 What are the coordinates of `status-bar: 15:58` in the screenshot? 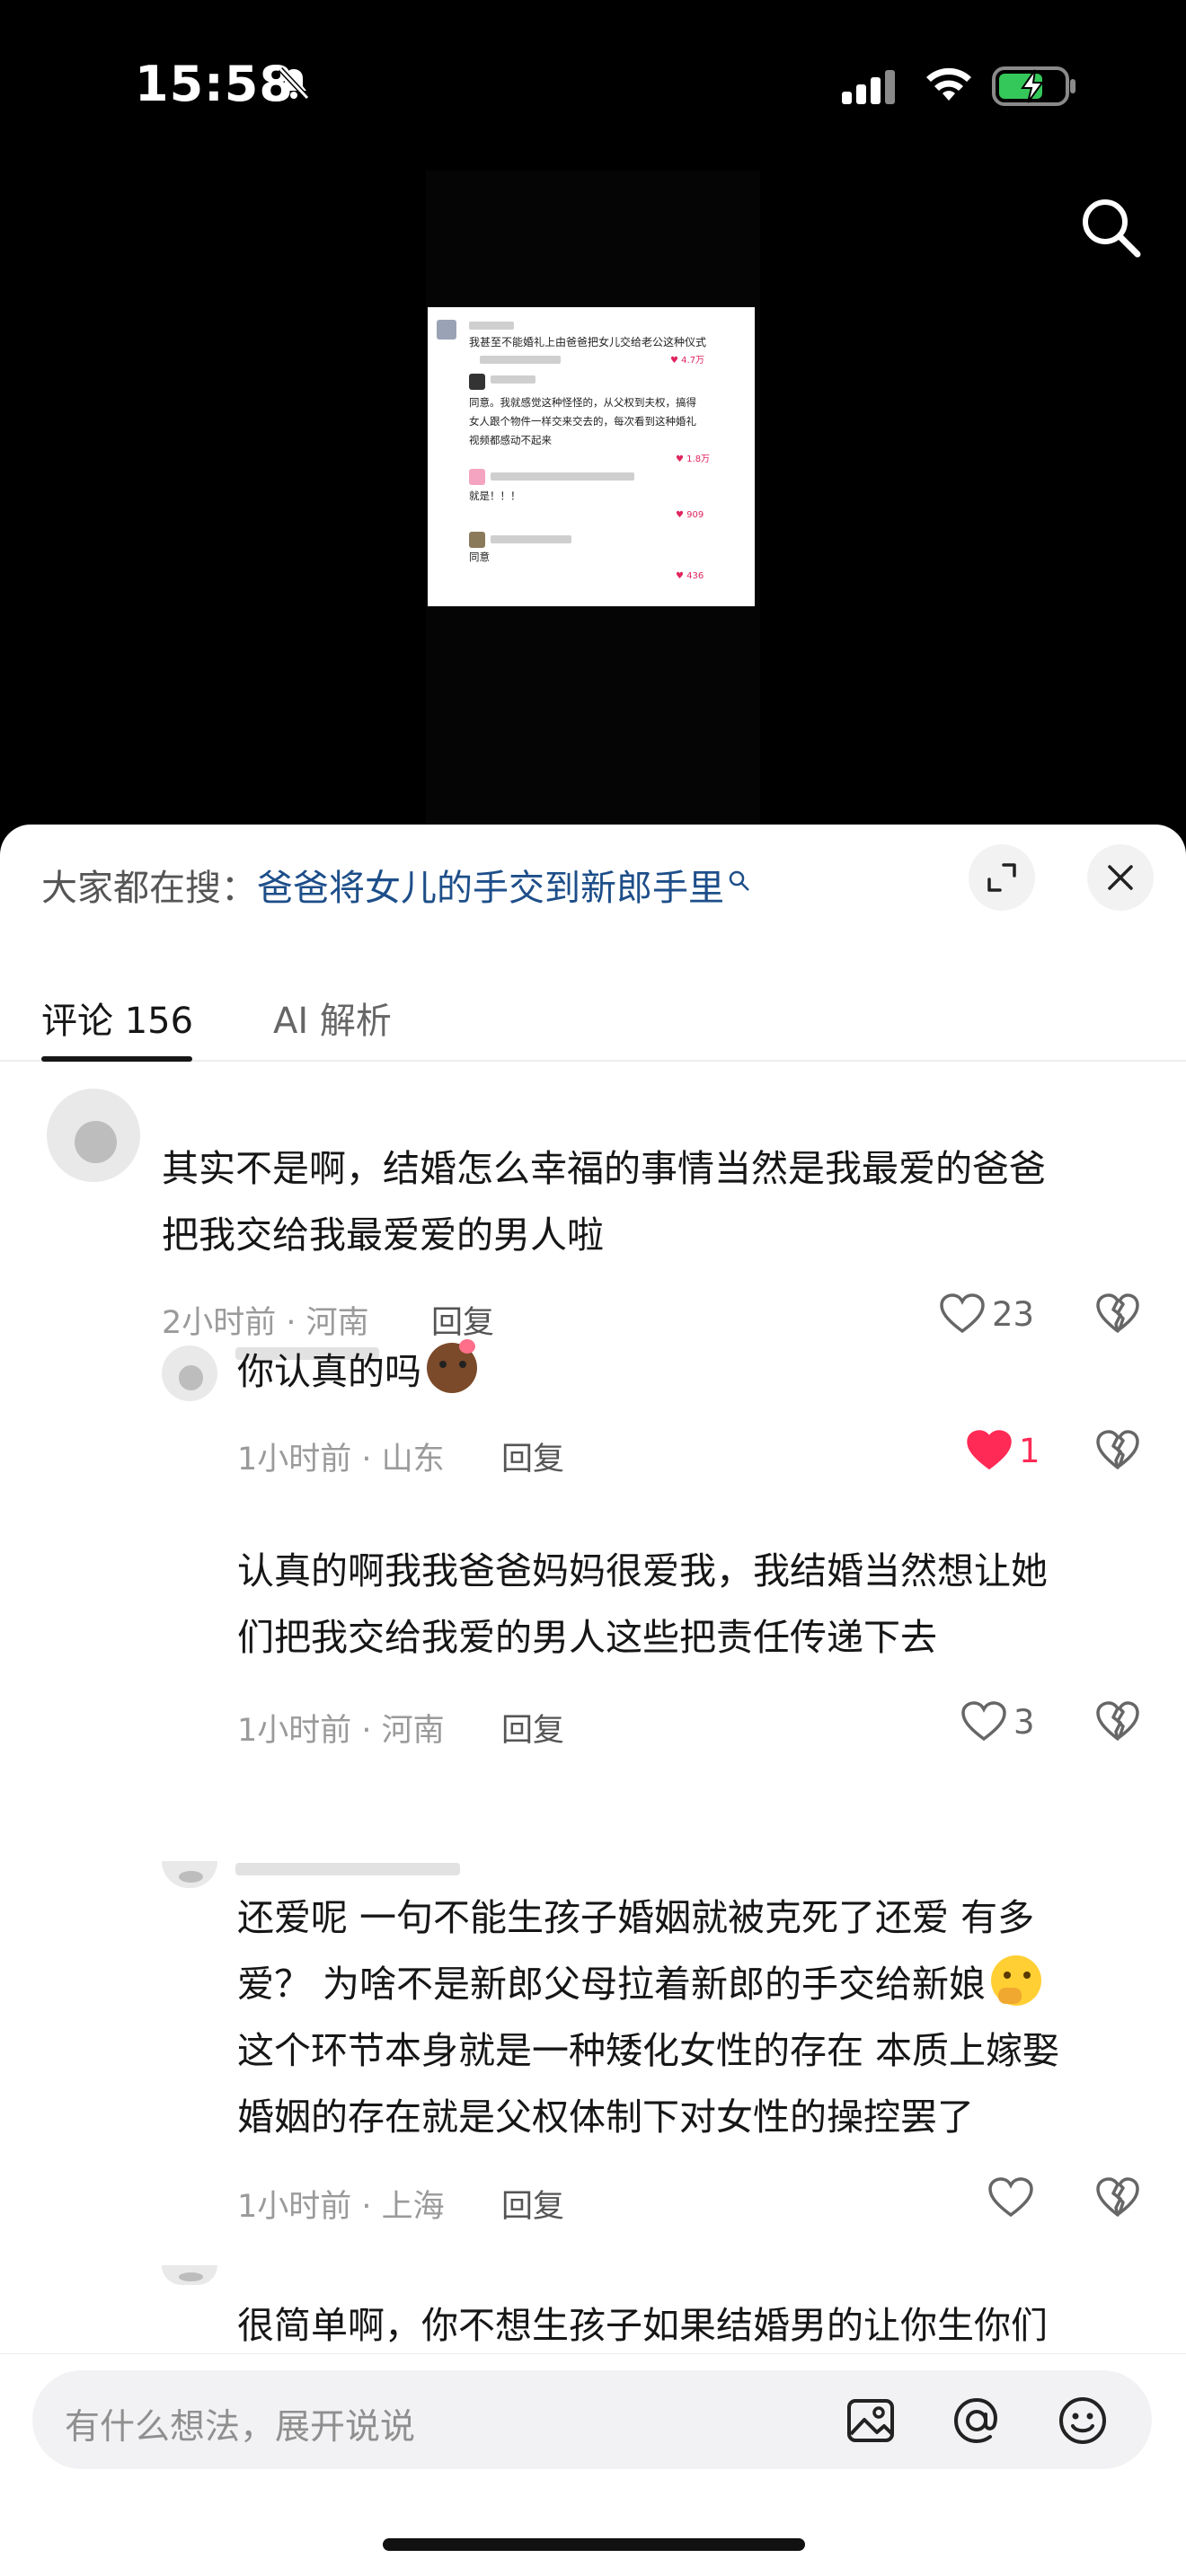 It's located at (593, 85).